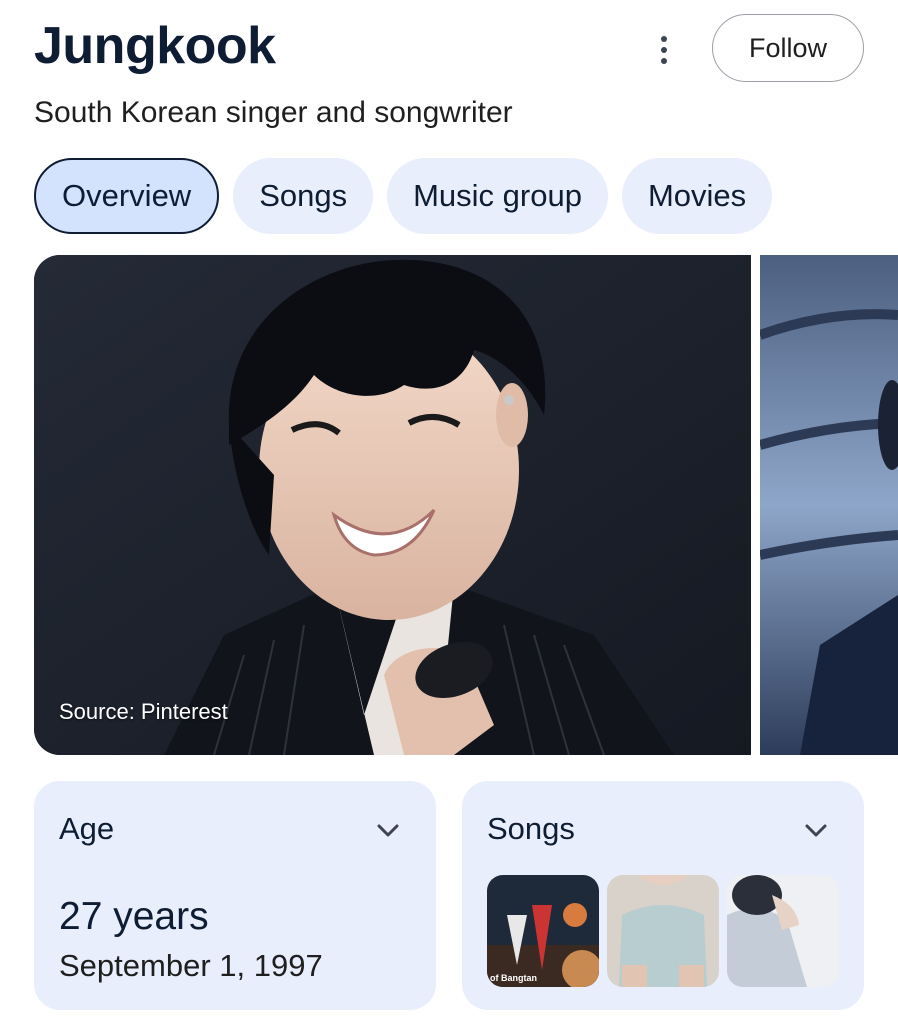 Image resolution: width=898 pixels, height=1024 pixels. Describe the element at coordinates (697, 196) in the screenshot. I see `tab-movies: Movies` at that location.